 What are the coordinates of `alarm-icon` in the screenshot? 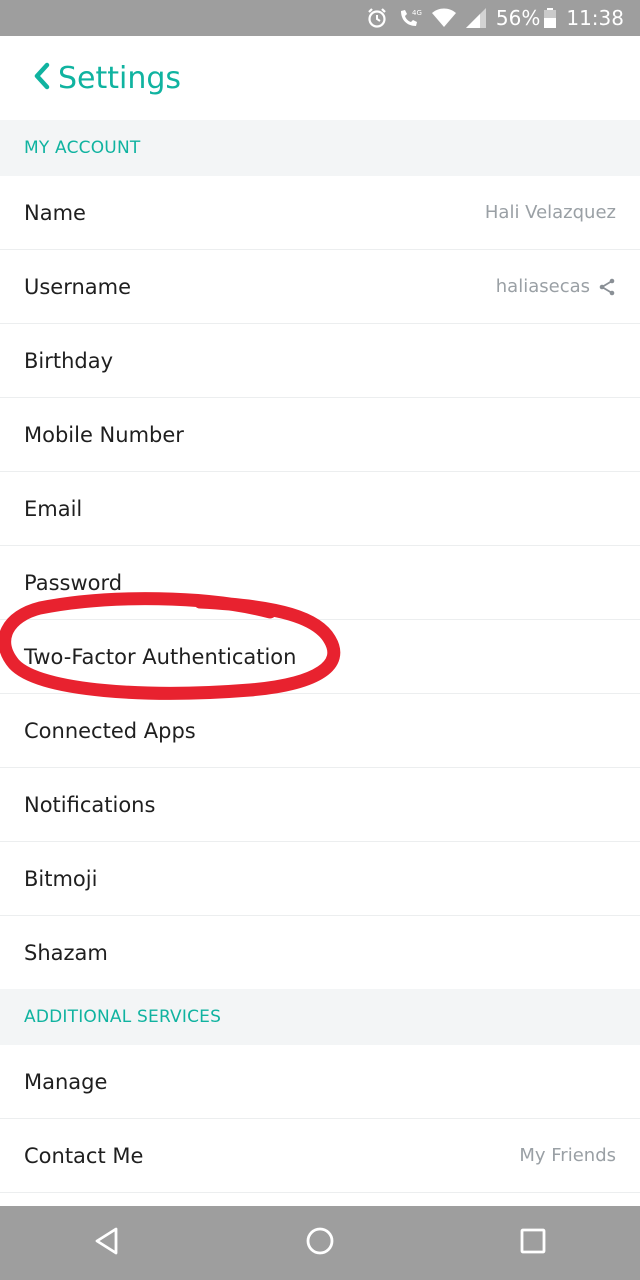 It's located at (377, 18).